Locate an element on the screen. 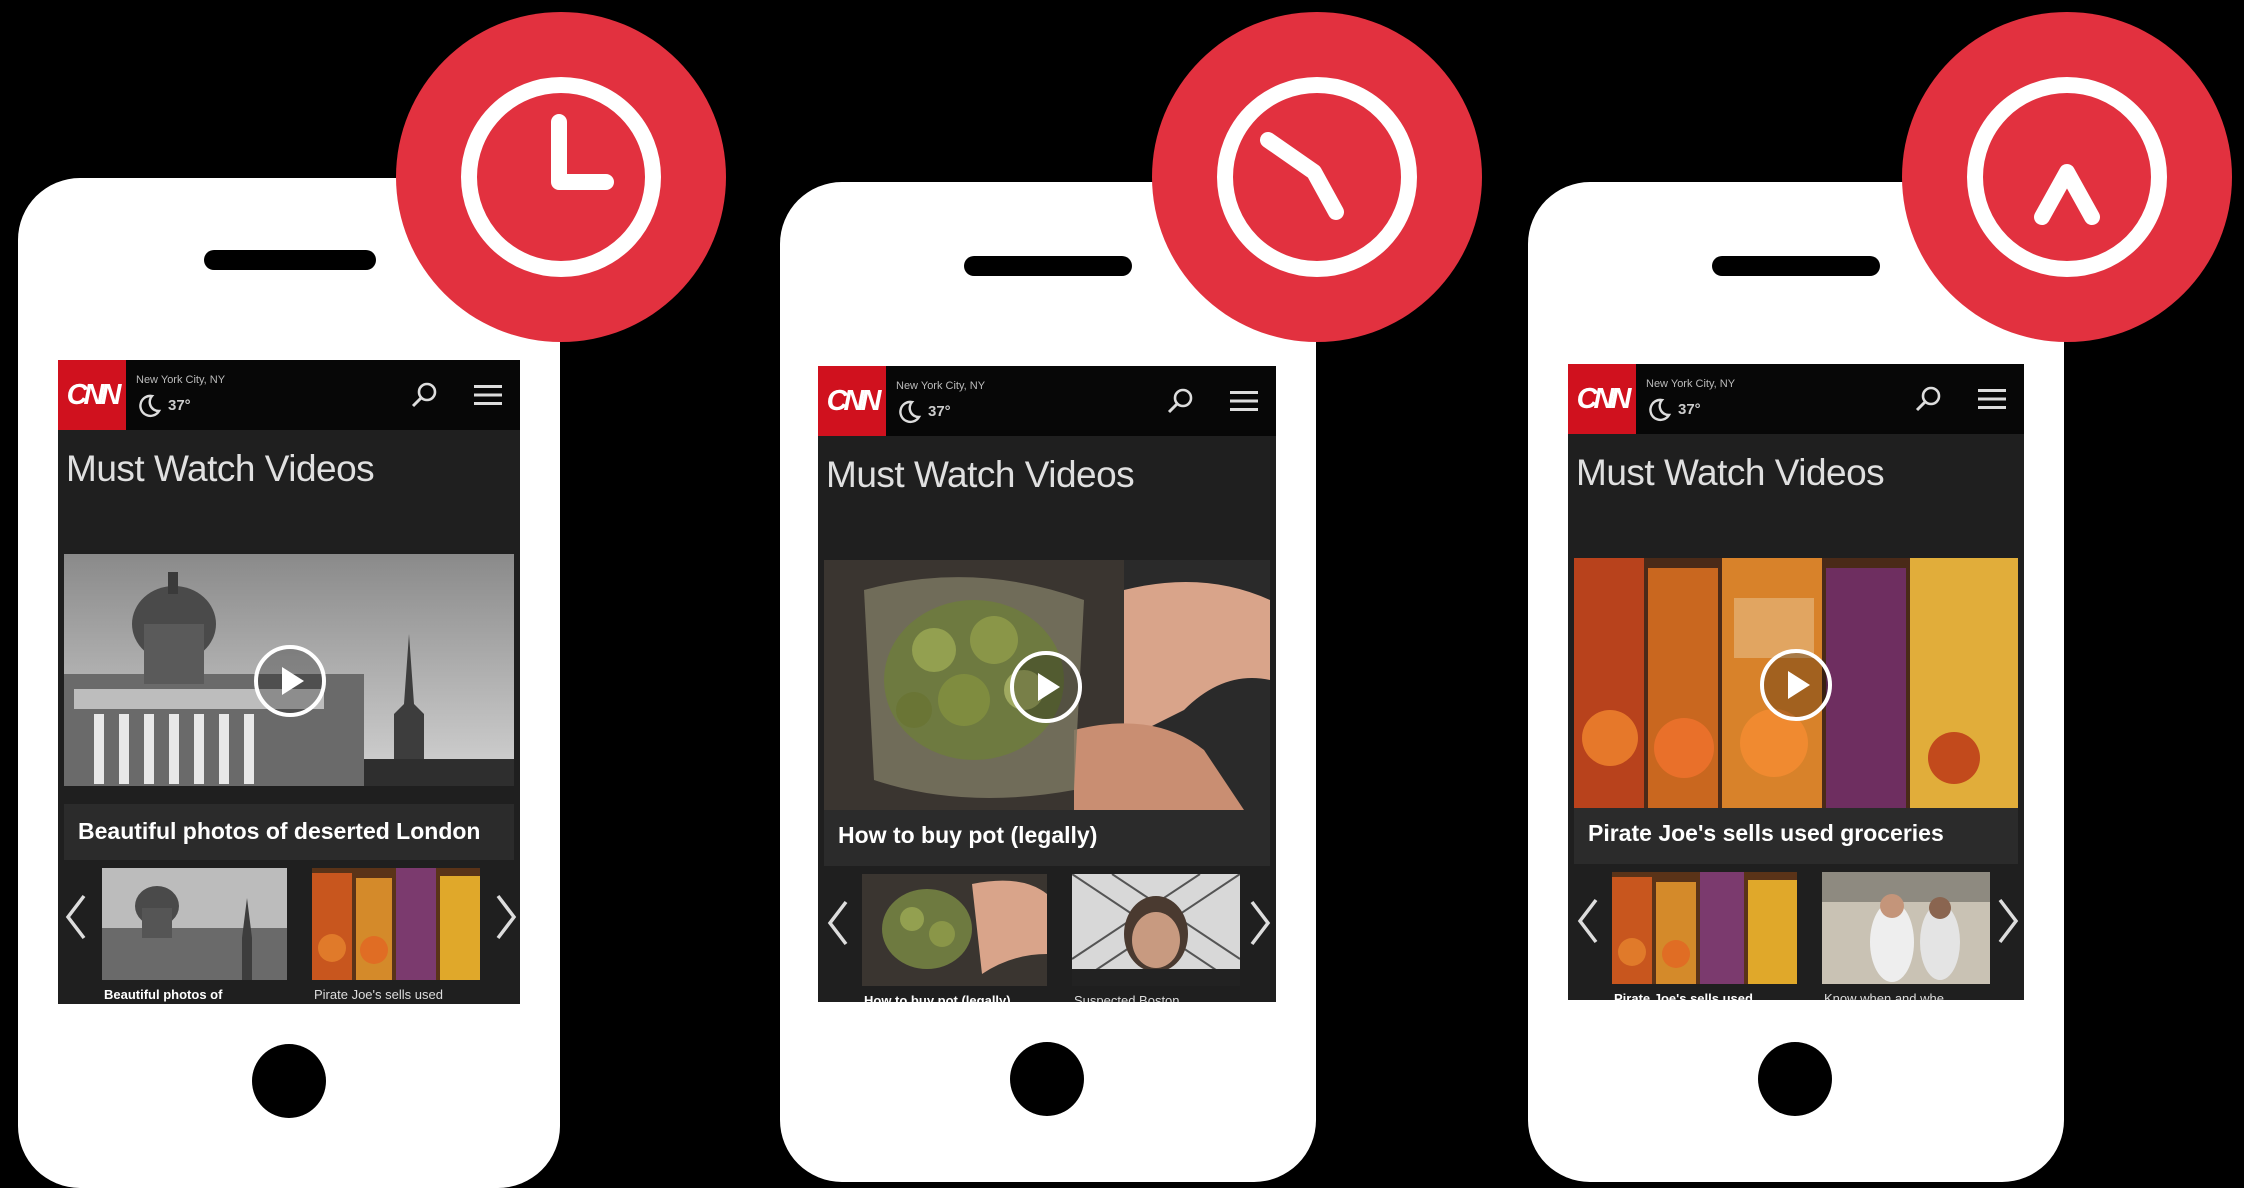  thumbnail-caption: Beautiful photos of is located at coordinates (163, 994).